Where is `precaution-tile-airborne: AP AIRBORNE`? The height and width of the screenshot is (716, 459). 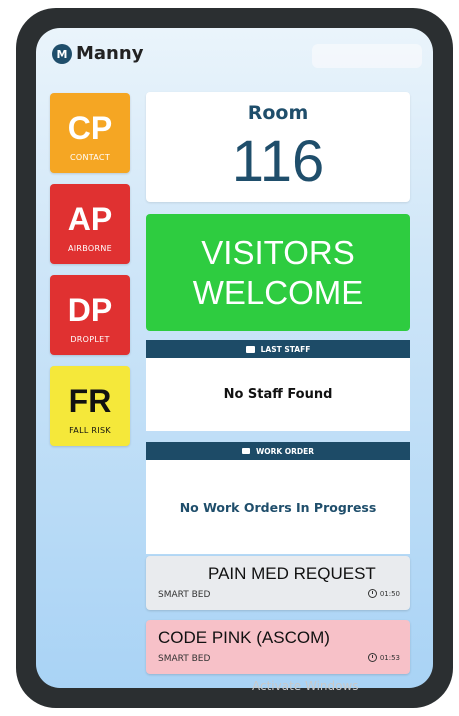 precaution-tile-airborne: AP AIRBORNE is located at coordinates (90, 224).